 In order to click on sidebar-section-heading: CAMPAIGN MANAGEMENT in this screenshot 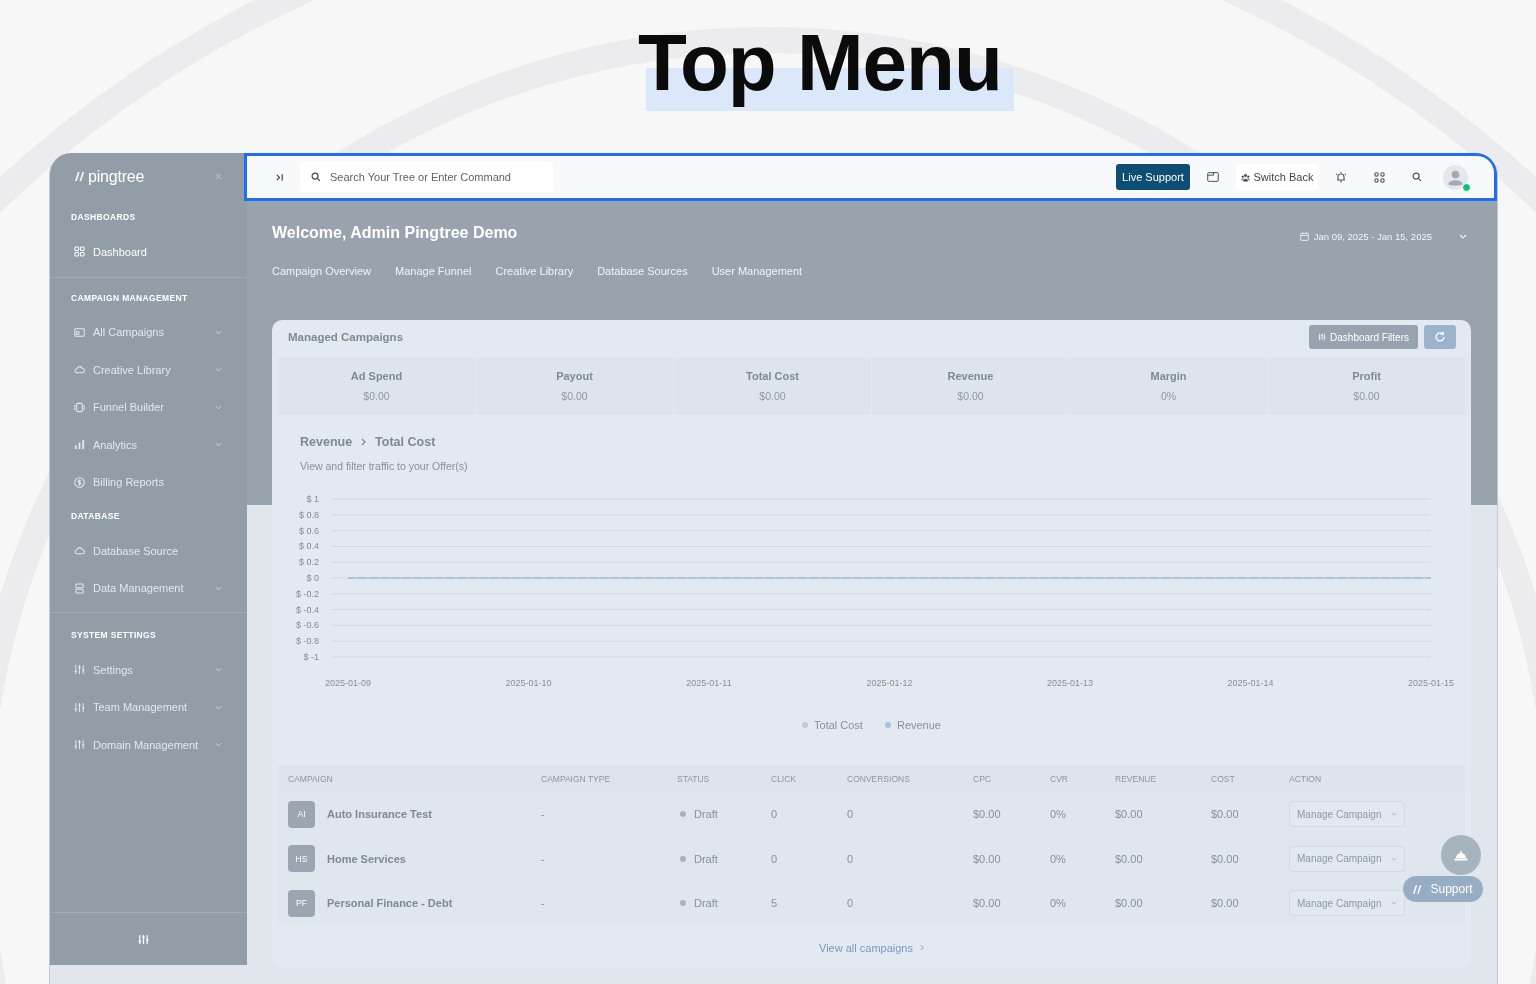, I will do `click(129, 297)`.